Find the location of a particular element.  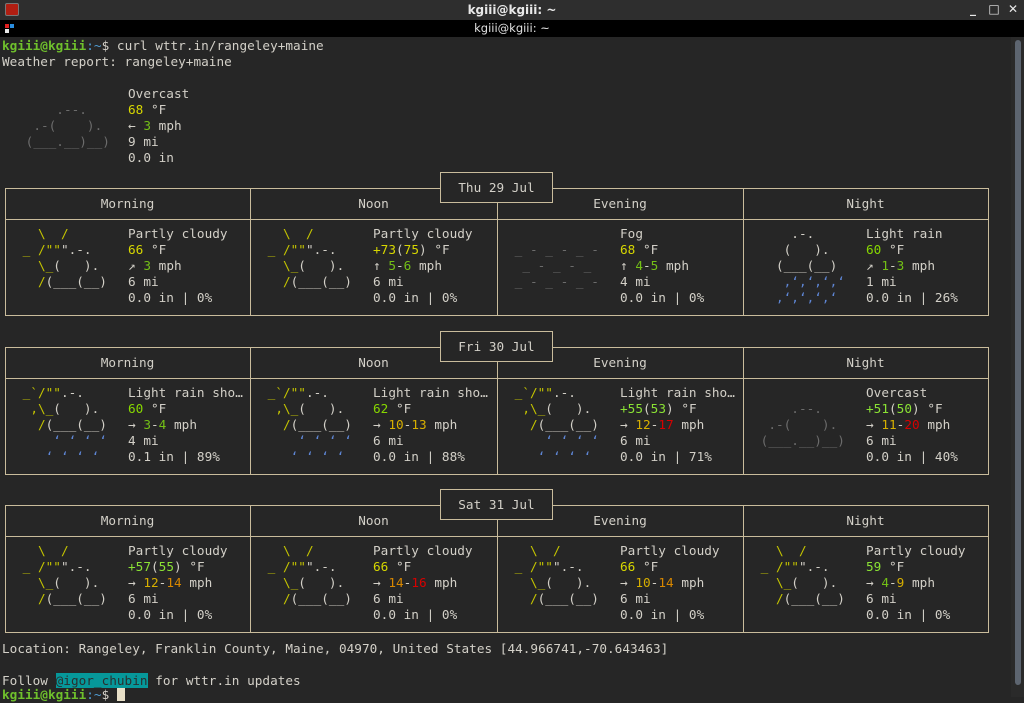

temp-value: +57 is located at coordinates (139, 566).